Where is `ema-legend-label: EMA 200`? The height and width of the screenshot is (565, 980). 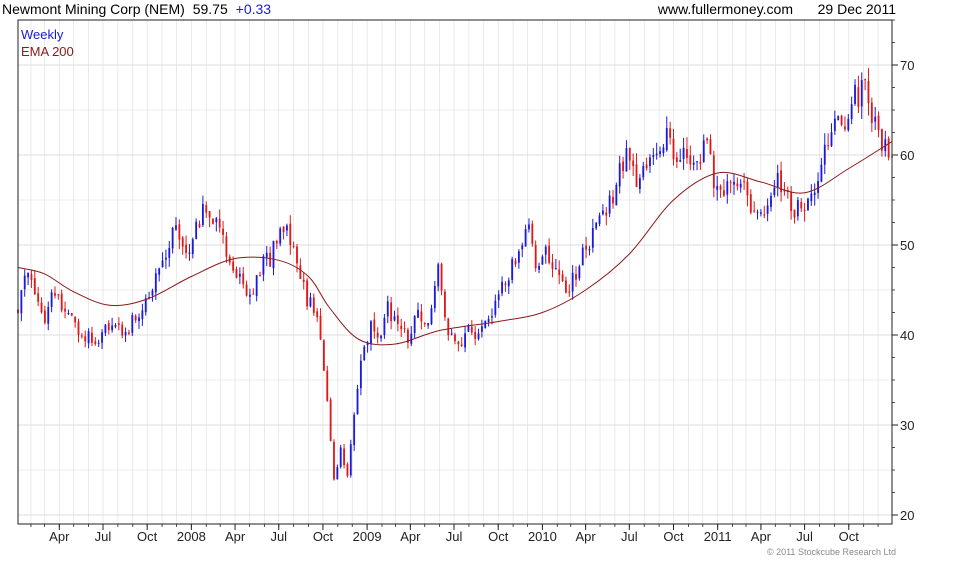
ema-legend-label: EMA 200 is located at coordinates (47, 51).